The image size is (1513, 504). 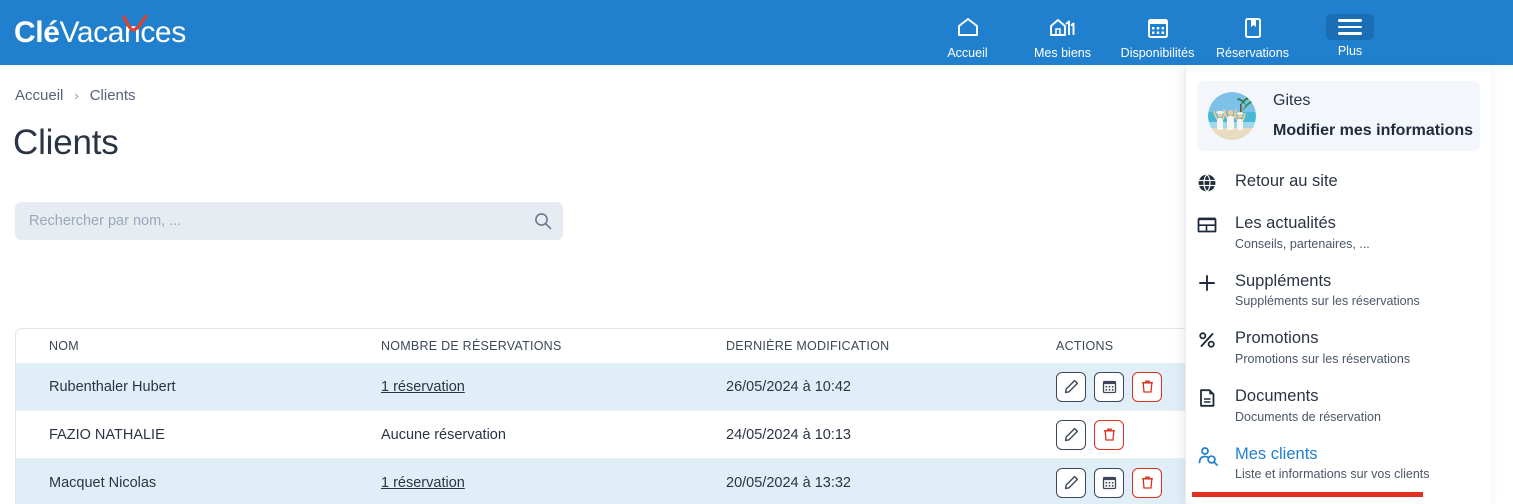 I want to click on nav-label: Plus, so click(x=1350, y=51).